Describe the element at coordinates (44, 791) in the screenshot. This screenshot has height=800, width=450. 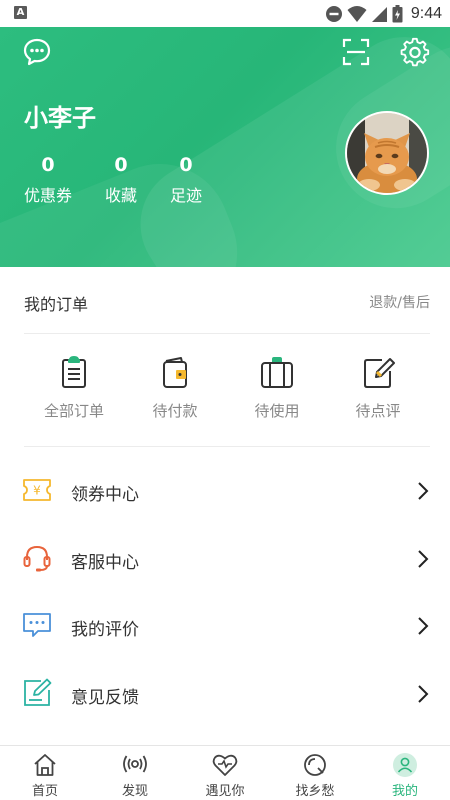
I see `tab-label: 首页` at that location.